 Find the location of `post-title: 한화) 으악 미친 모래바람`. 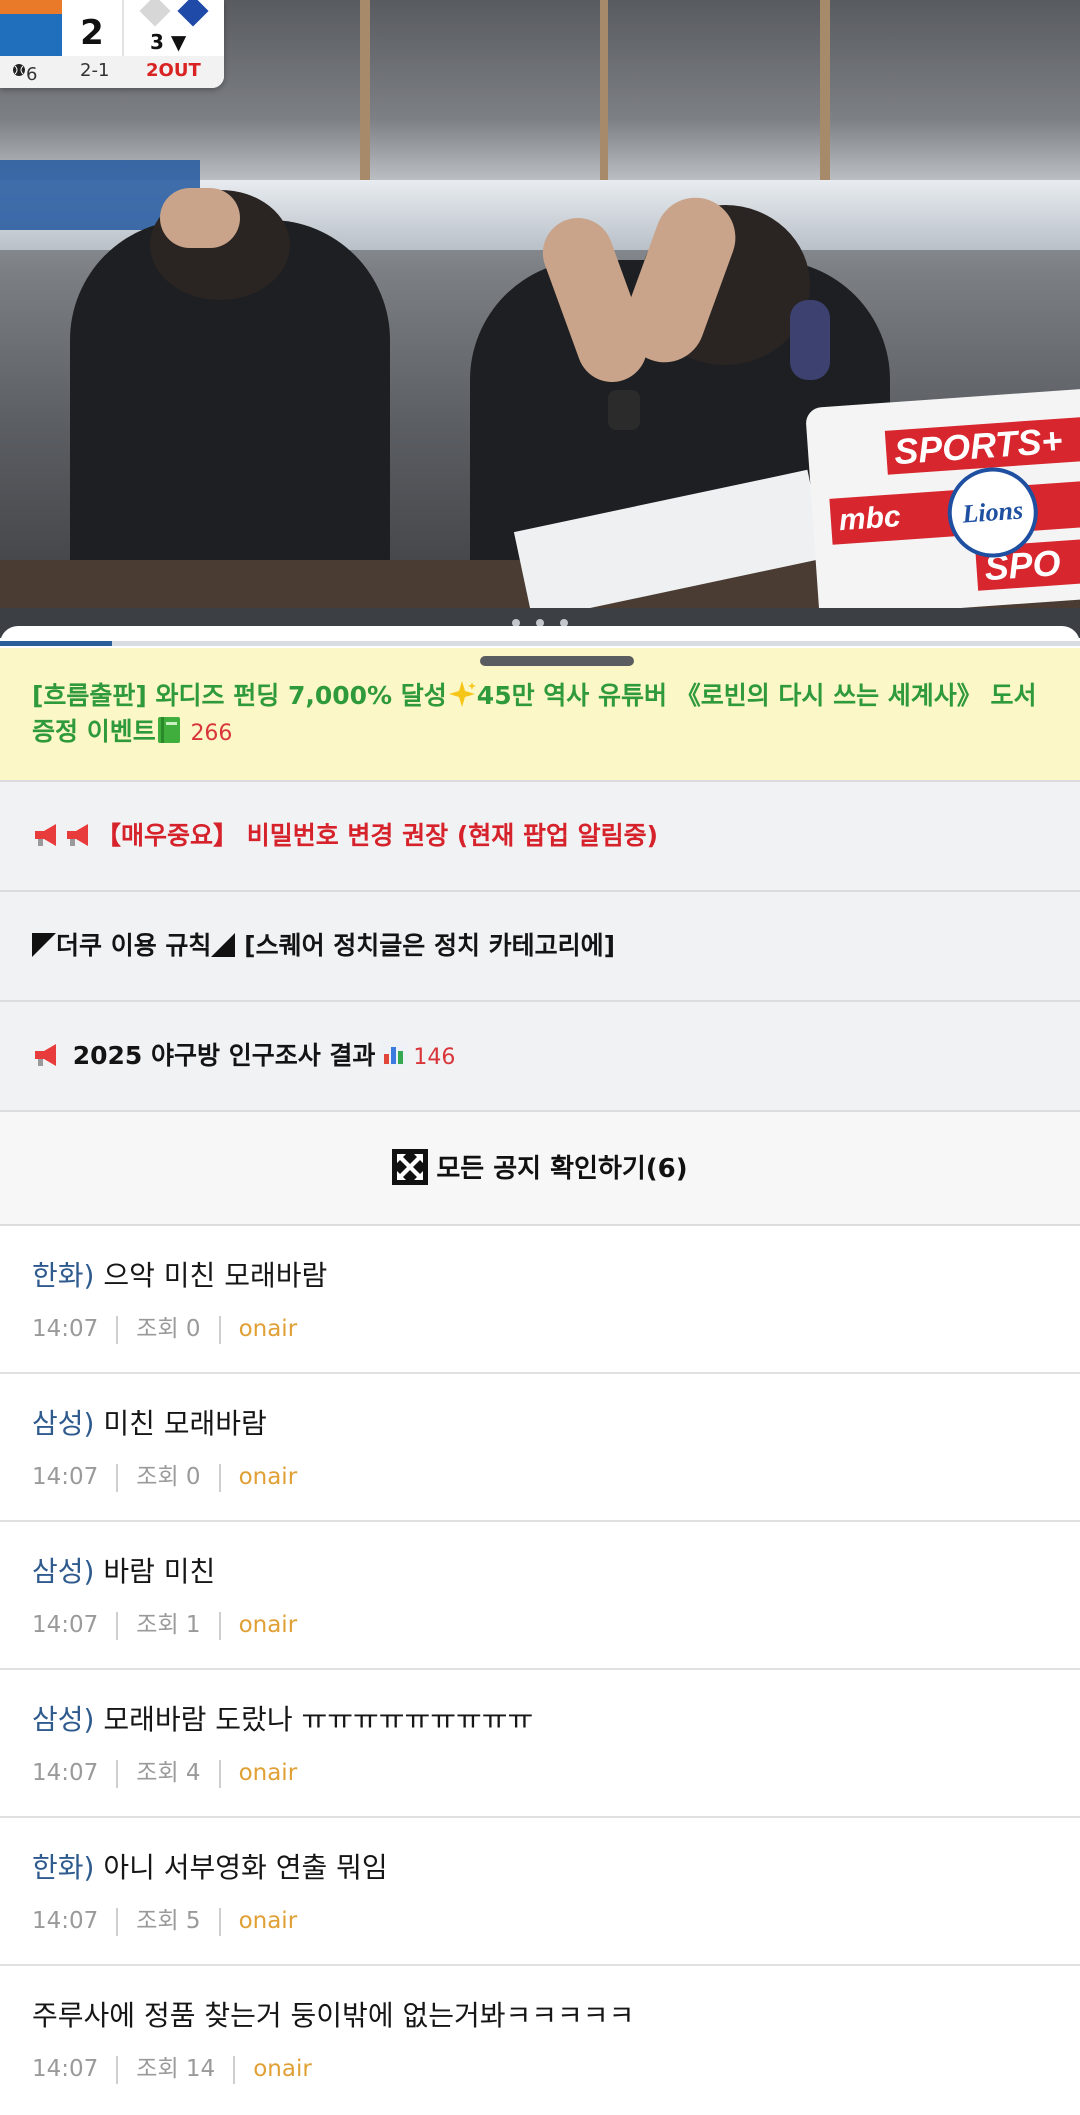

post-title: 한화) 으악 미친 모래바람 is located at coordinates (179, 1276).